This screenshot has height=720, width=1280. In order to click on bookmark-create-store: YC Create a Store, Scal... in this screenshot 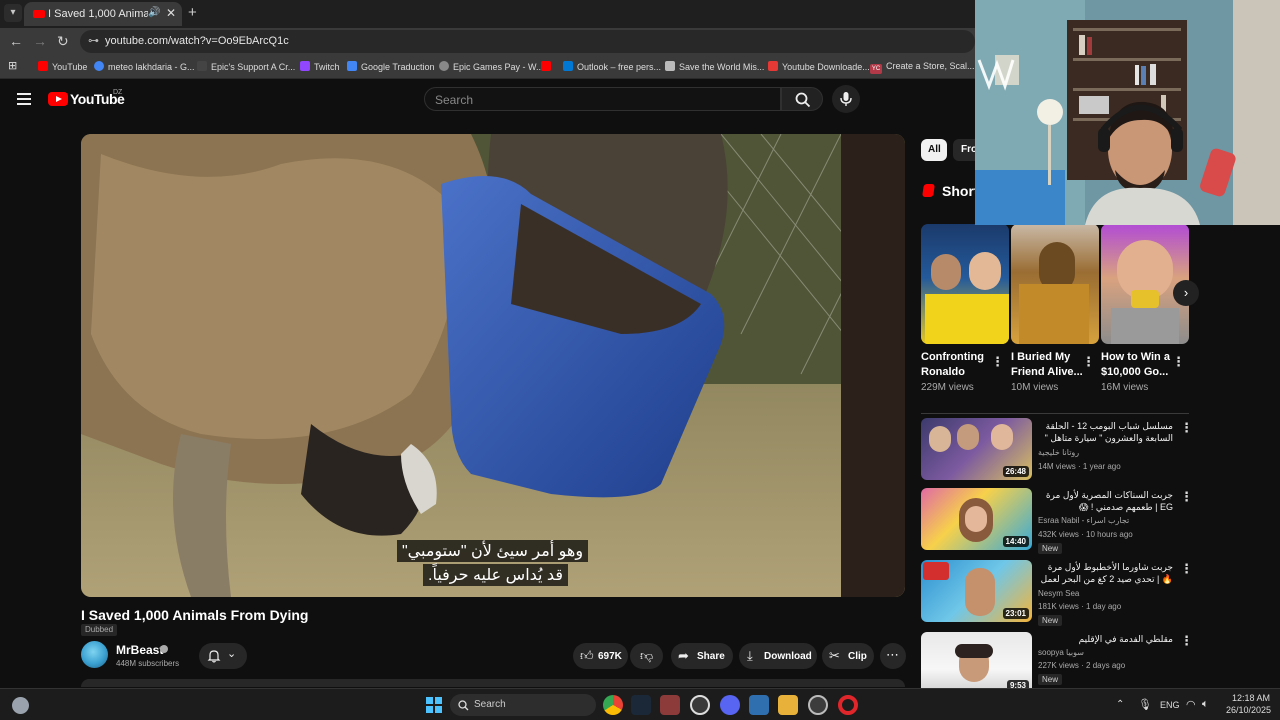, I will do `click(922, 67)`.